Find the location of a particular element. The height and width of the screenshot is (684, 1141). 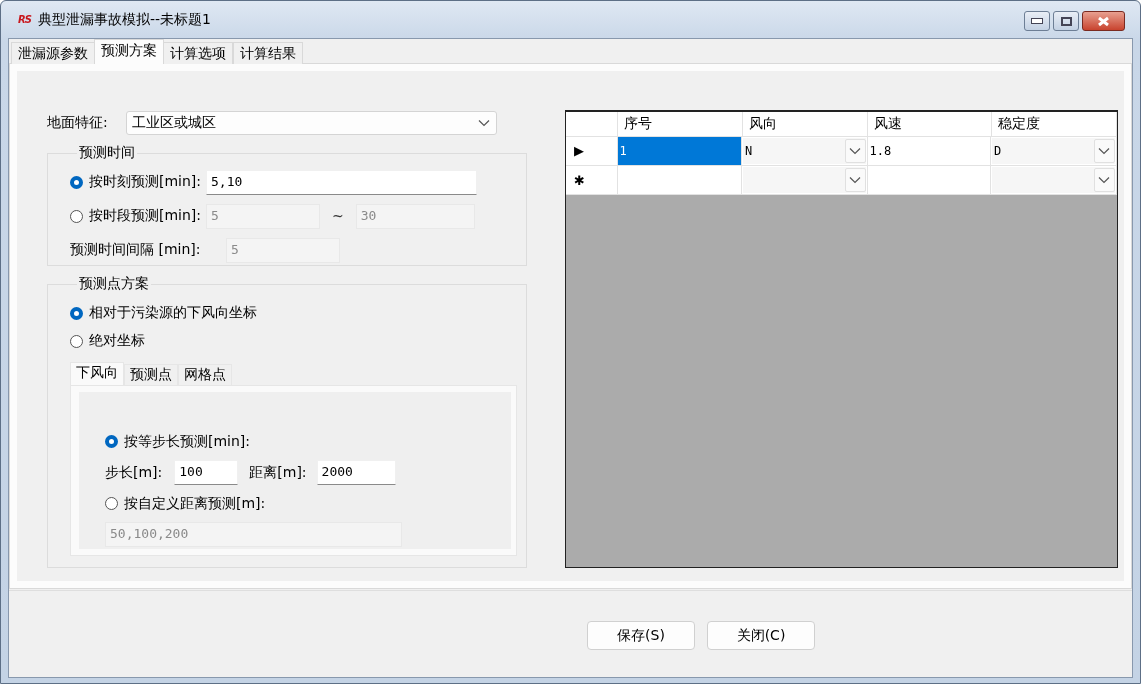

column-header: 稳定度 is located at coordinates (1053, 124).